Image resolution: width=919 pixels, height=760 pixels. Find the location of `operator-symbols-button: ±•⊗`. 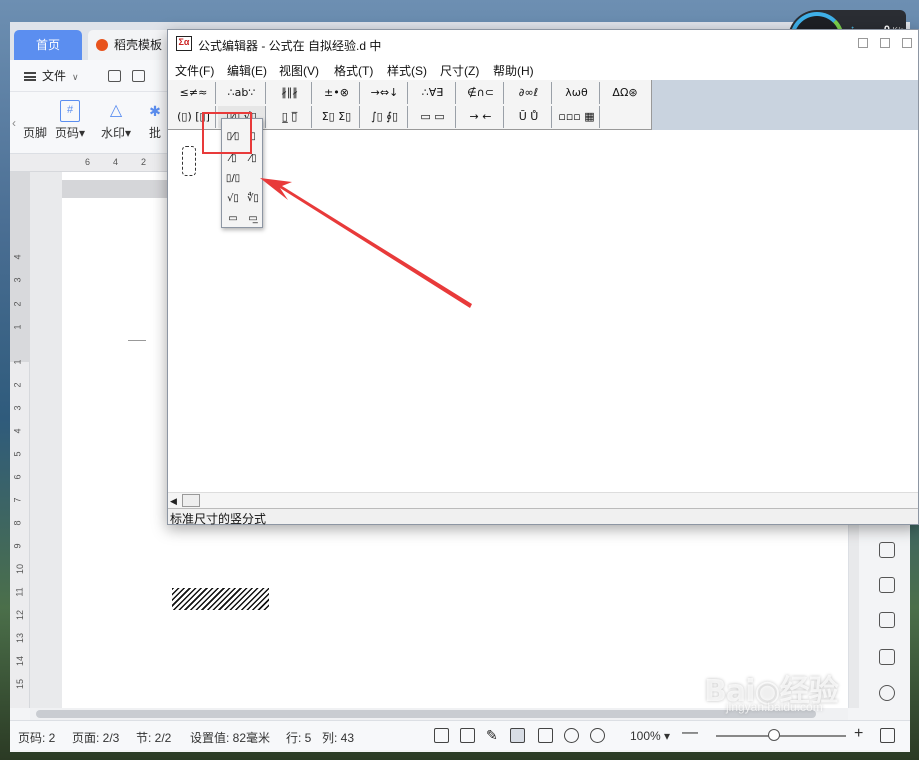

operator-symbols-button: ±•⊗ is located at coordinates (337, 93).